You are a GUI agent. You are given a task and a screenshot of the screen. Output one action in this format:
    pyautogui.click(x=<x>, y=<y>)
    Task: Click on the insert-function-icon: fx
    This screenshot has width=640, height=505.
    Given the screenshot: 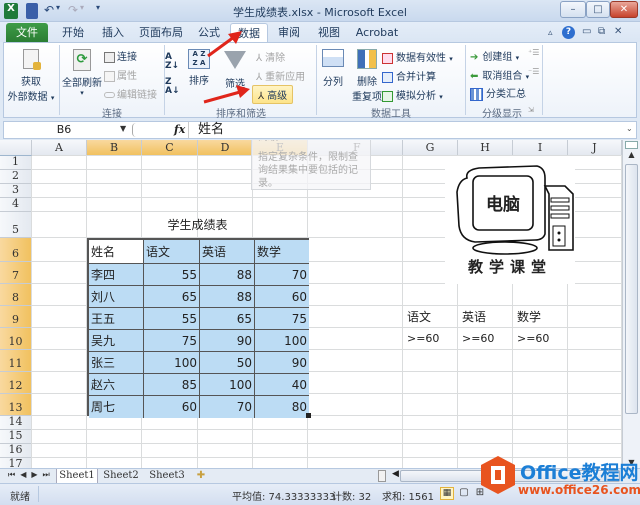 What is the action you would take?
    pyautogui.click(x=179, y=129)
    